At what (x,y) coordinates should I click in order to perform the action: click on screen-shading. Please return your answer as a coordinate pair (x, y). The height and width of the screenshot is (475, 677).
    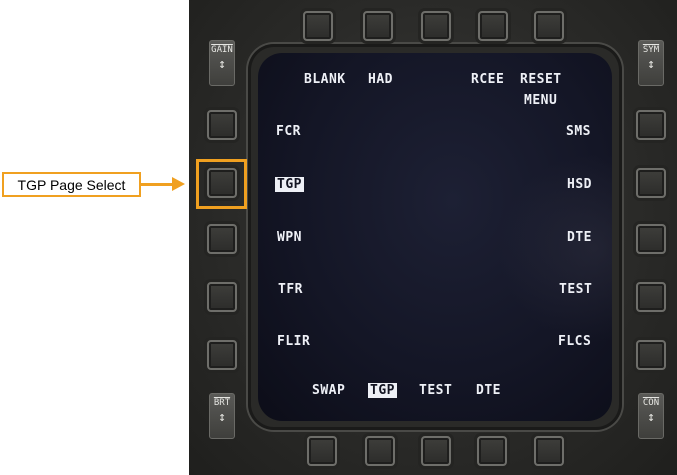
    Looking at the image, I should click on (555, 248).